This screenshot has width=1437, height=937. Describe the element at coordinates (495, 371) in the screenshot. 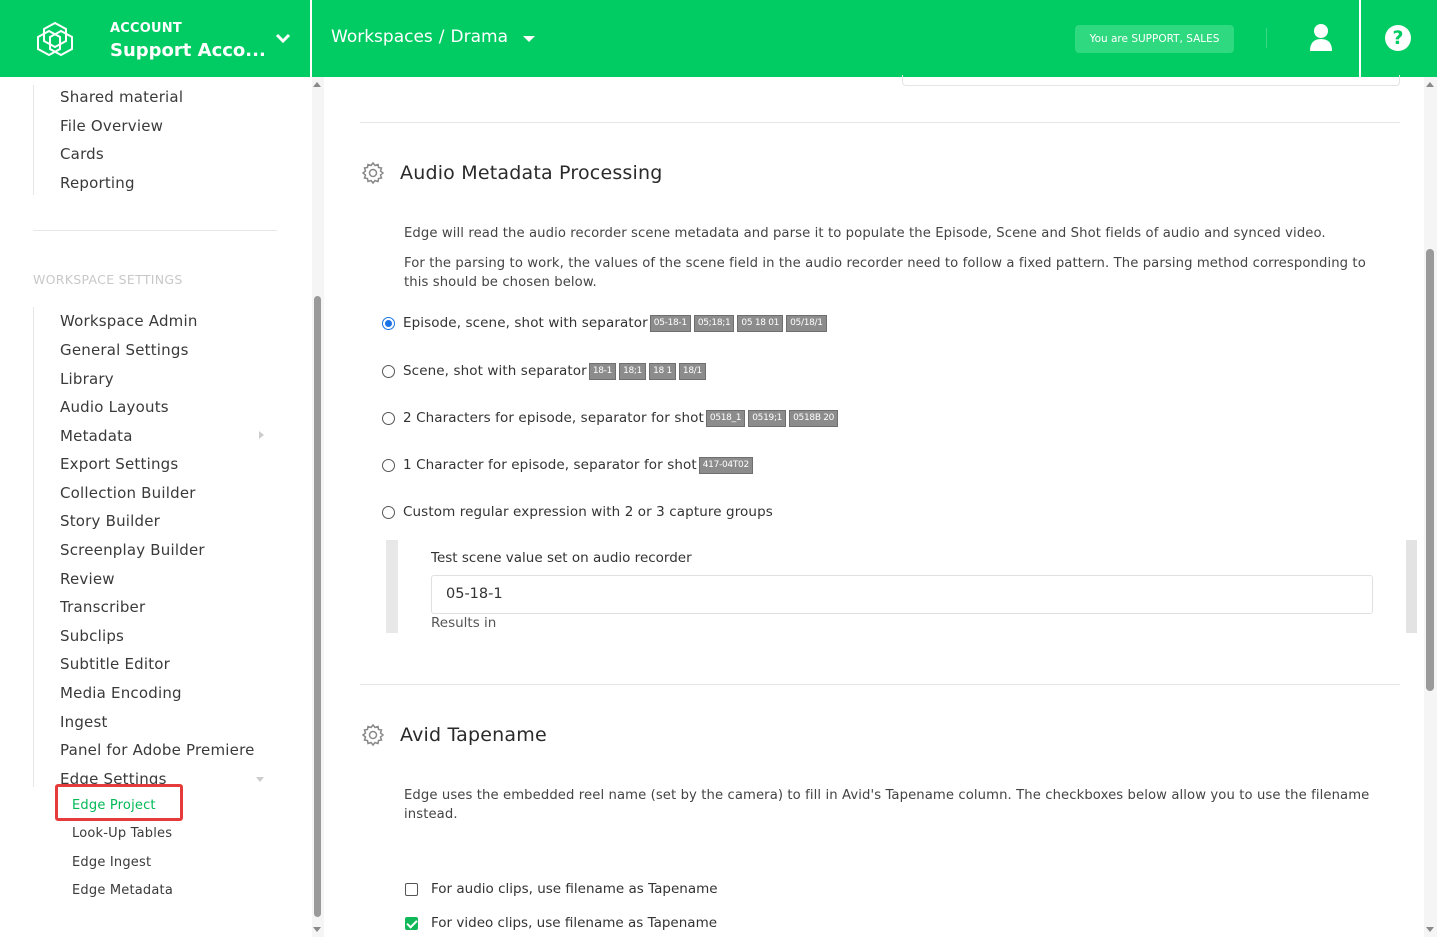

I see `parsing-option-label: Scene, shot with separator` at that location.